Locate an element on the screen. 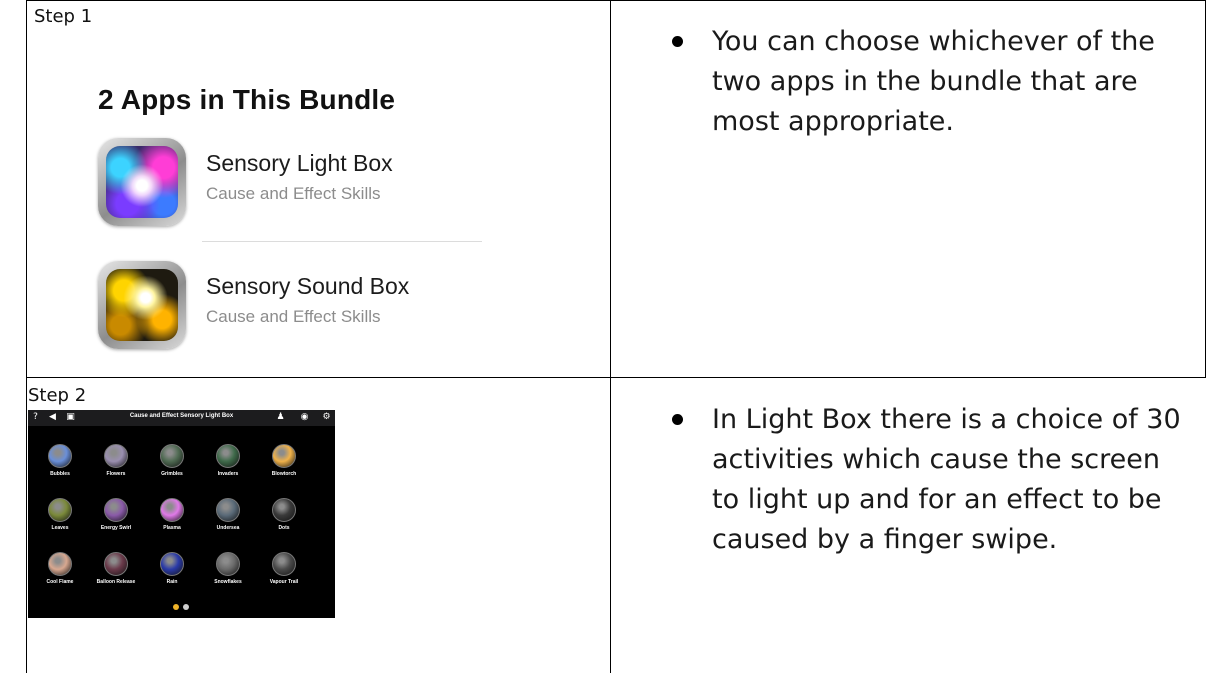  row-divider is located at coordinates (616, 377).